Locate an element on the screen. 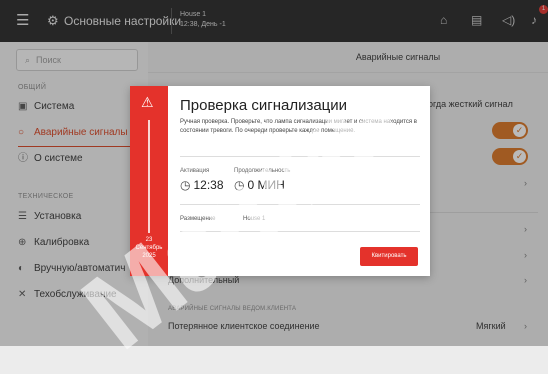  acknowledge-button: Квитировать is located at coordinates (389, 256).